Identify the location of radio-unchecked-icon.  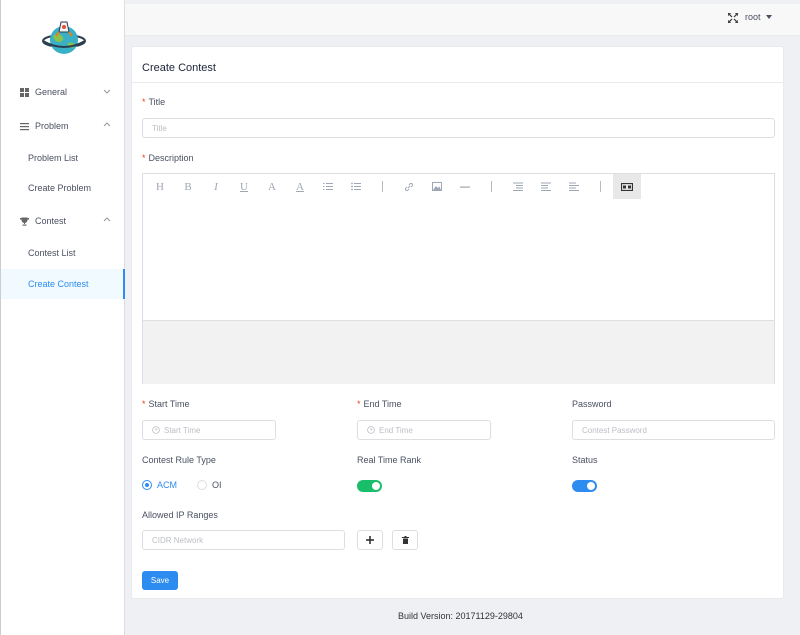
(202, 485).